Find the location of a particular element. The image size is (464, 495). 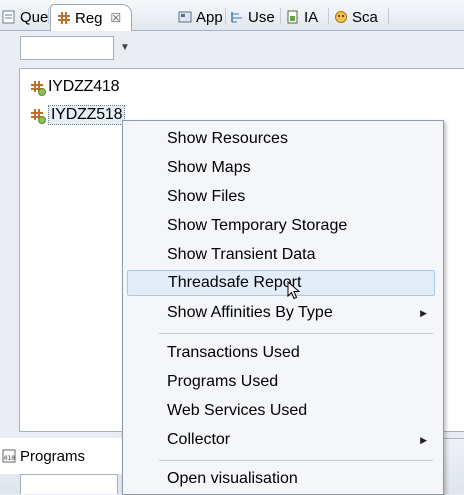

view-tab-bar: Que Reg ☒ App Use IA Sca is located at coordinates (232, 15).